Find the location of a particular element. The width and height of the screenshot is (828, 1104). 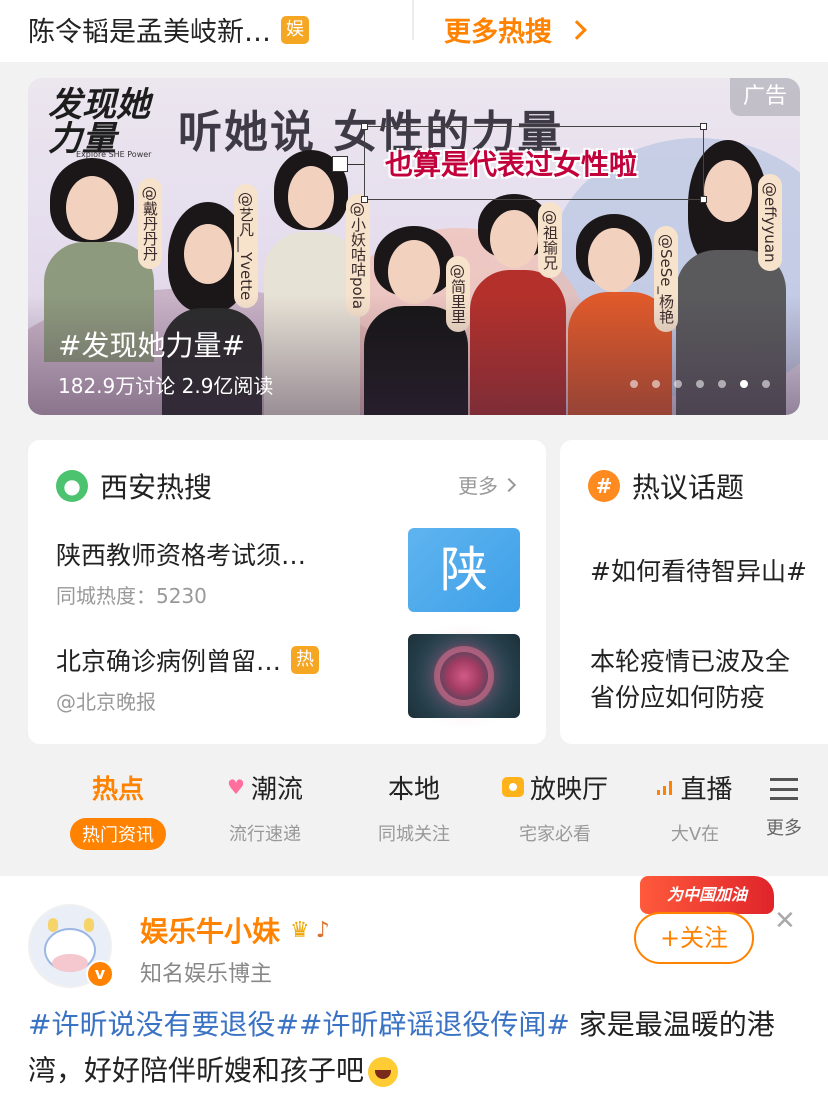

topic-item-cont: 省份应如何防疫 is located at coordinates (677, 696).